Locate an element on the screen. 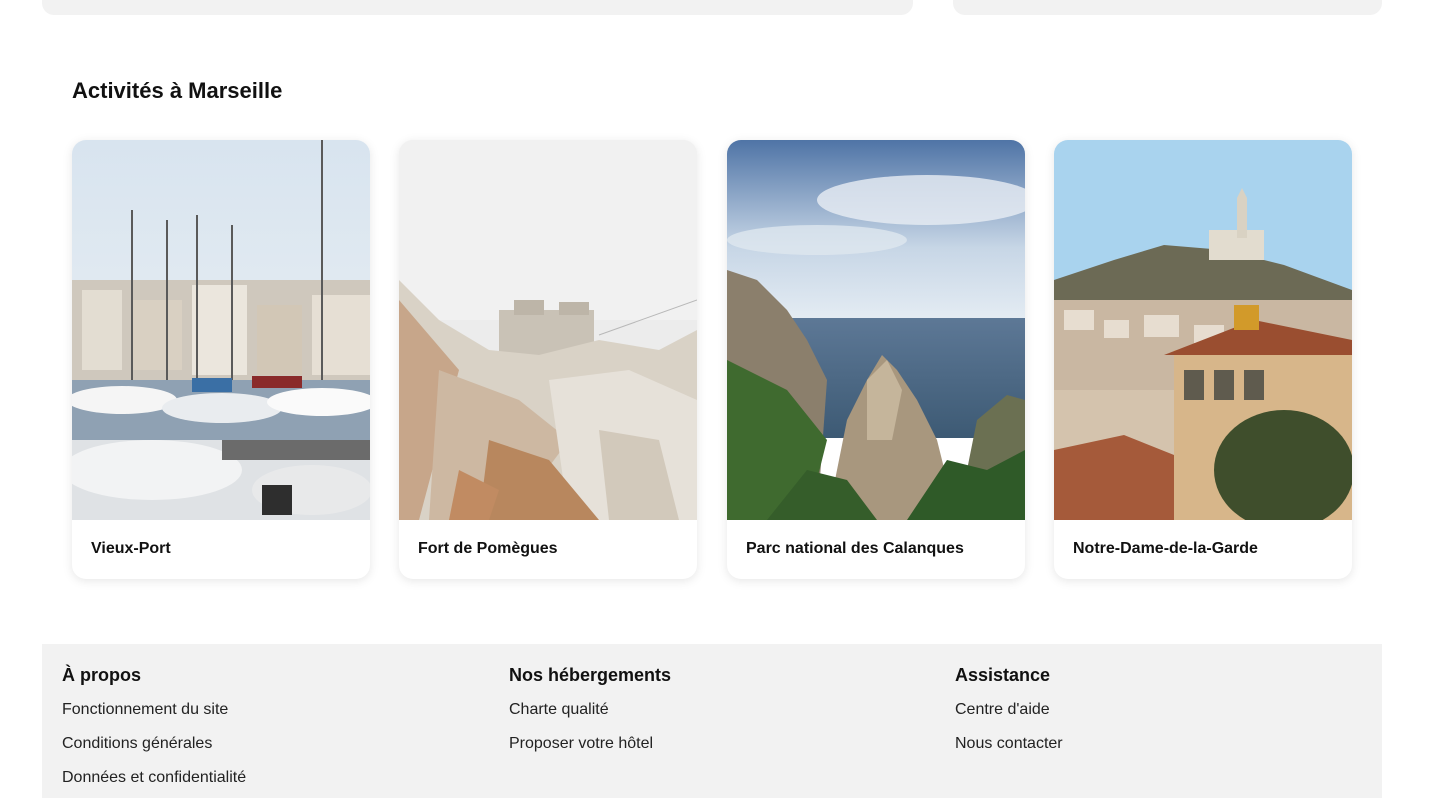  footer-link-terms: Conditions générales is located at coordinates (154, 744).